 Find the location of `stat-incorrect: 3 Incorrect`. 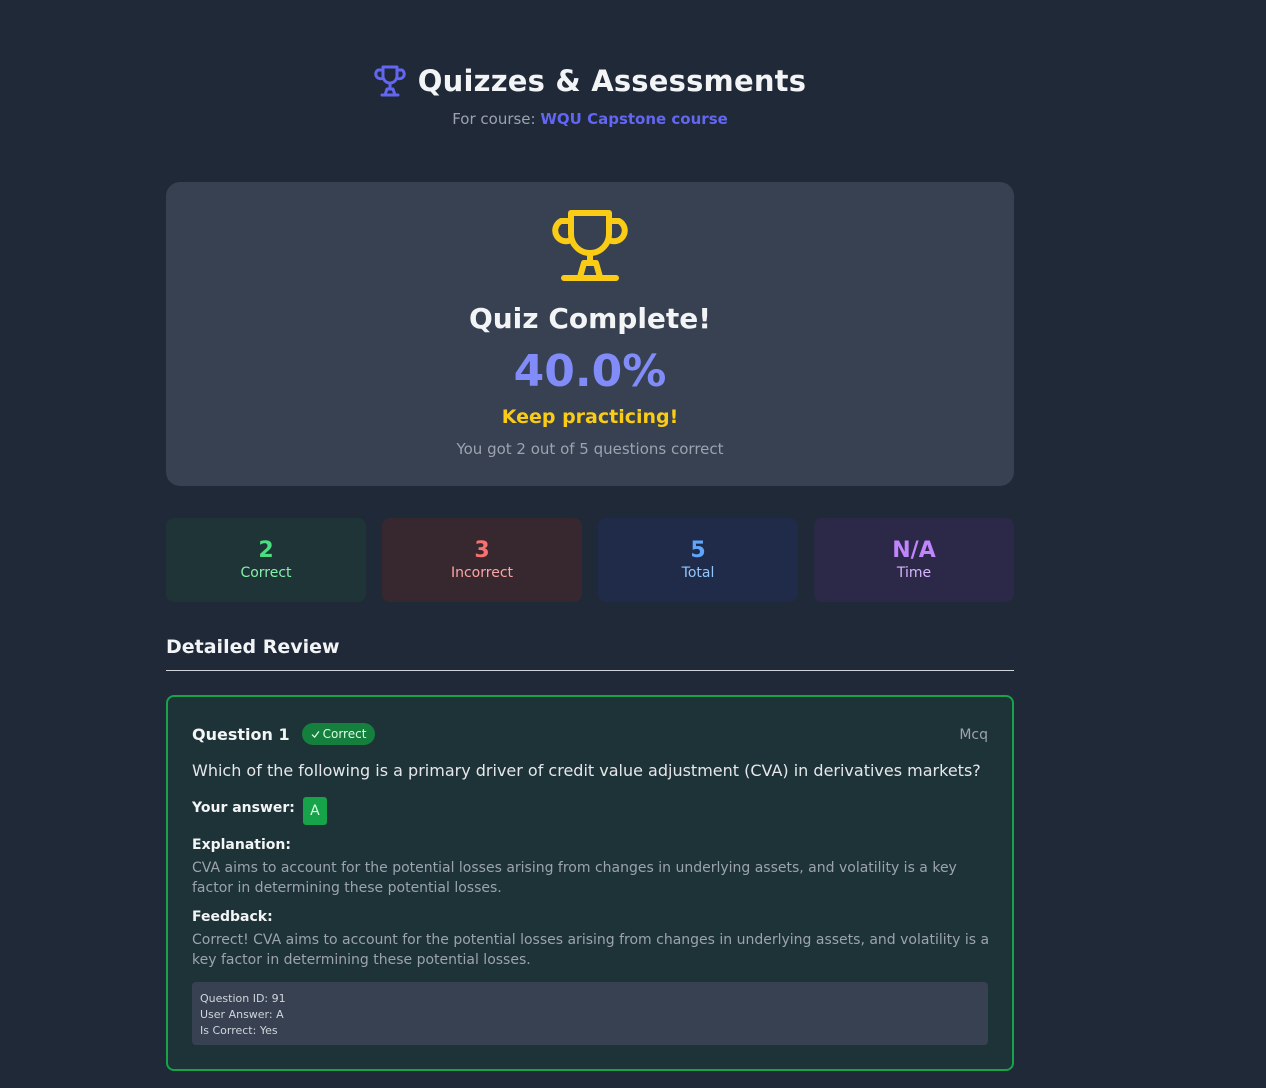

stat-incorrect: 3 Incorrect is located at coordinates (482, 560).